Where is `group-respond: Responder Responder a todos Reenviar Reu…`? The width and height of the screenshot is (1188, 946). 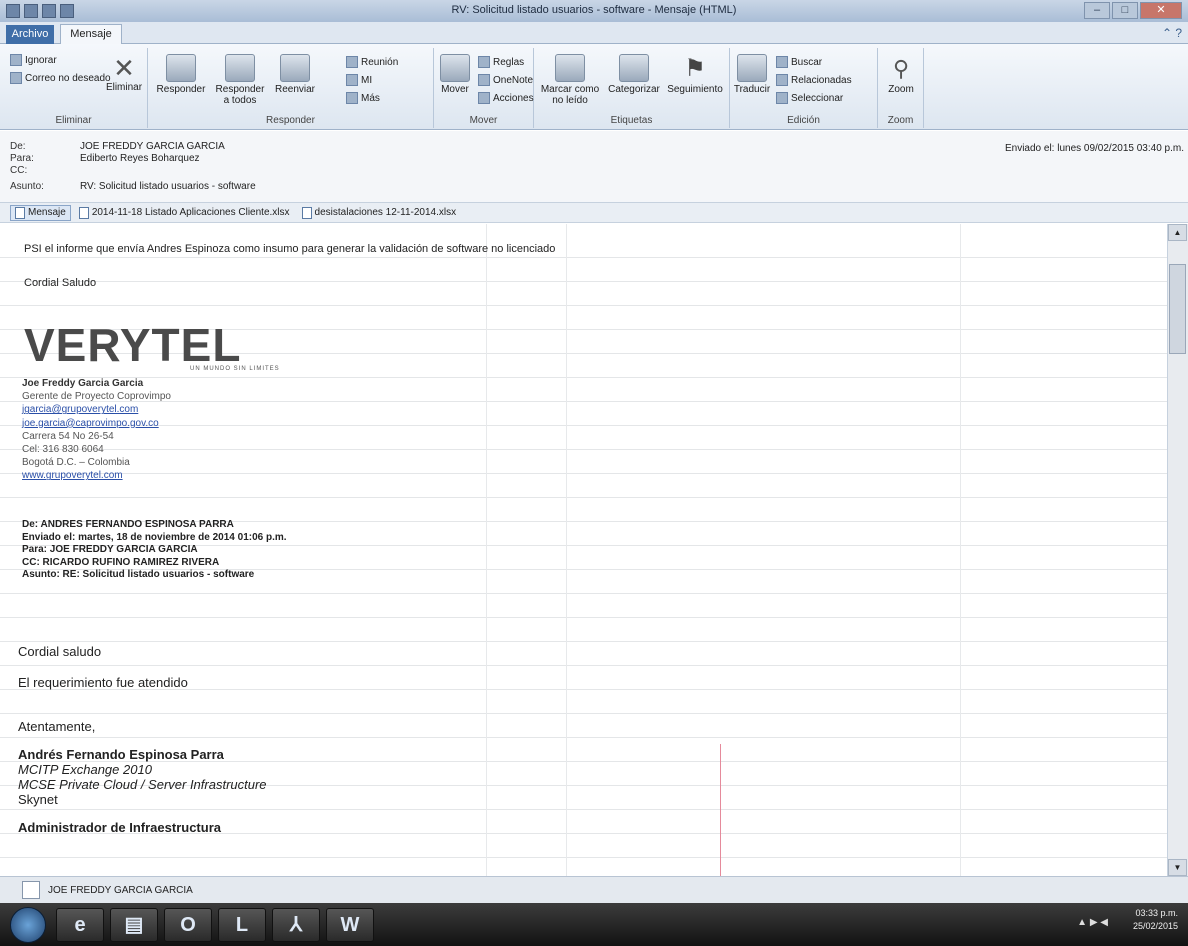
group-respond: Responder Responder a todos Reenviar Reu… is located at coordinates (291, 88).